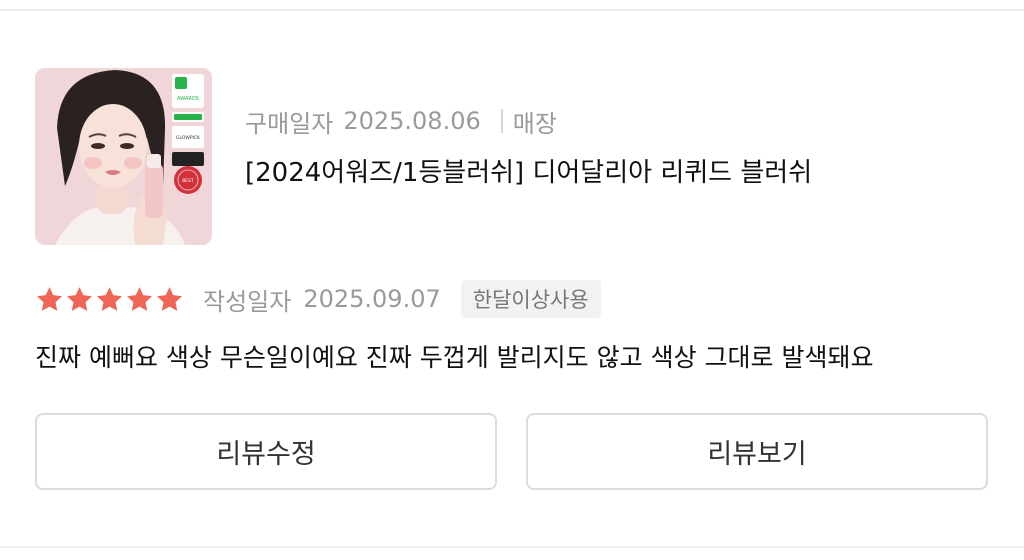  I want to click on product-photo: AWARDS GLOWPICK BEST, so click(123, 156).